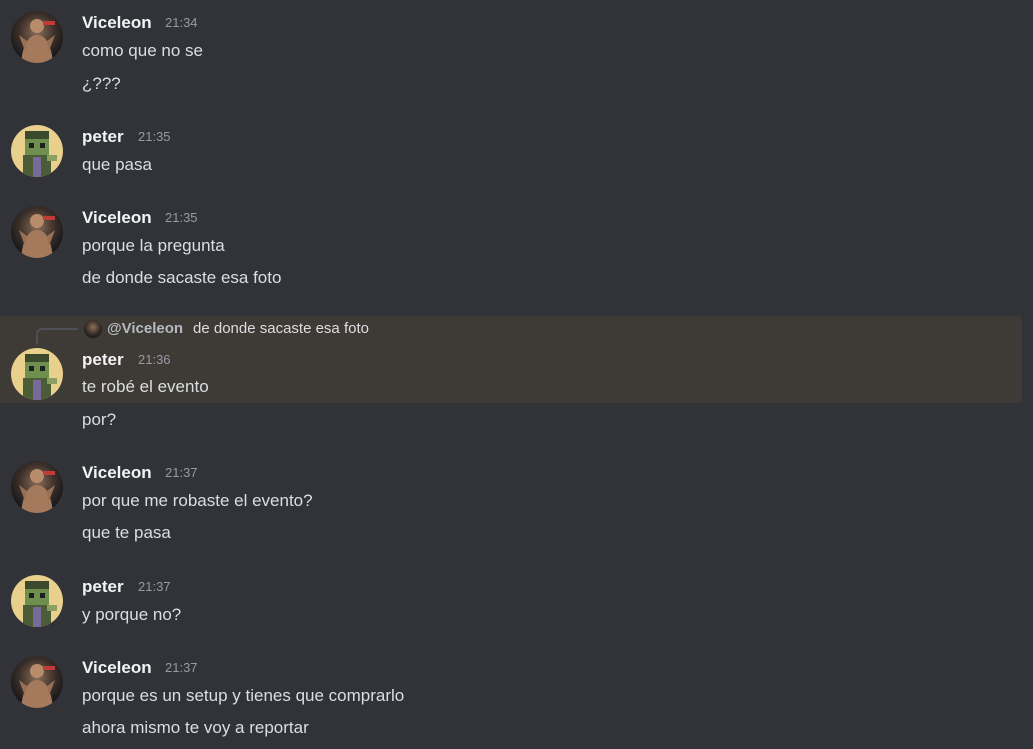  What do you see at coordinates (99, 419) in the screenshot?
I see `message-line: por?` at bounding box center [99, 419].